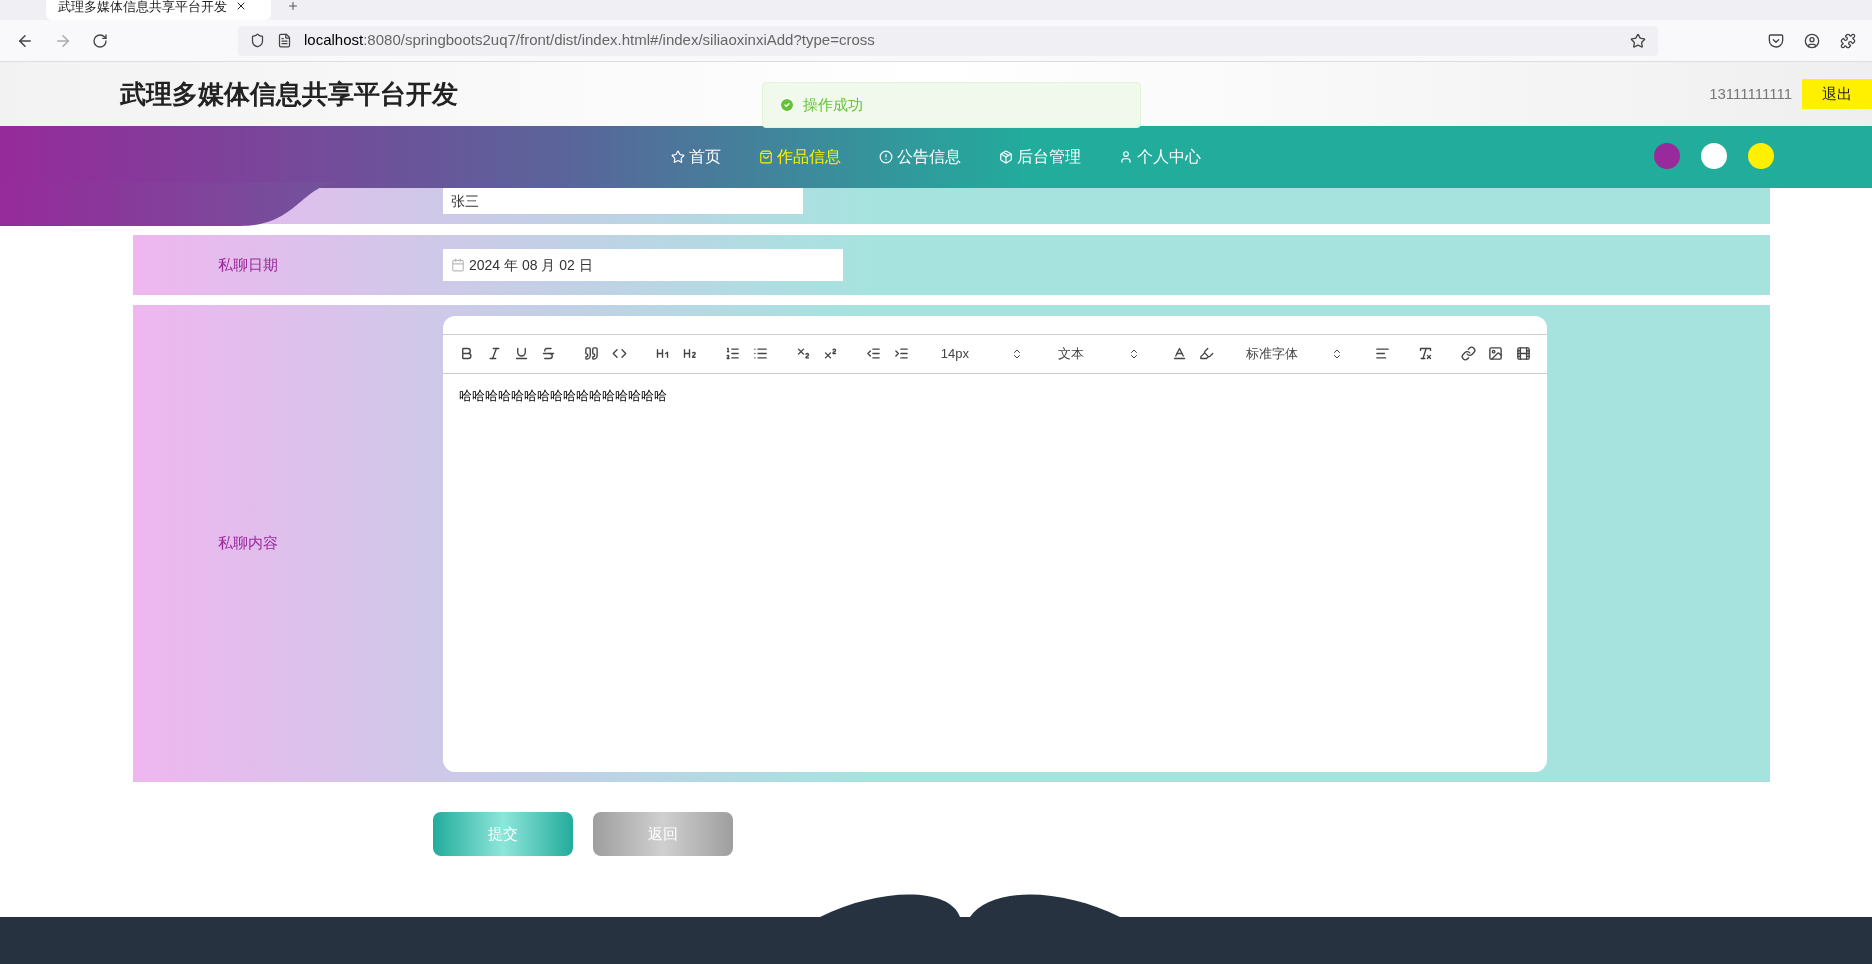 Image resolution: width=1872 pixels, height=964 pixels. I want to click on success-icon, so click(787, 105).